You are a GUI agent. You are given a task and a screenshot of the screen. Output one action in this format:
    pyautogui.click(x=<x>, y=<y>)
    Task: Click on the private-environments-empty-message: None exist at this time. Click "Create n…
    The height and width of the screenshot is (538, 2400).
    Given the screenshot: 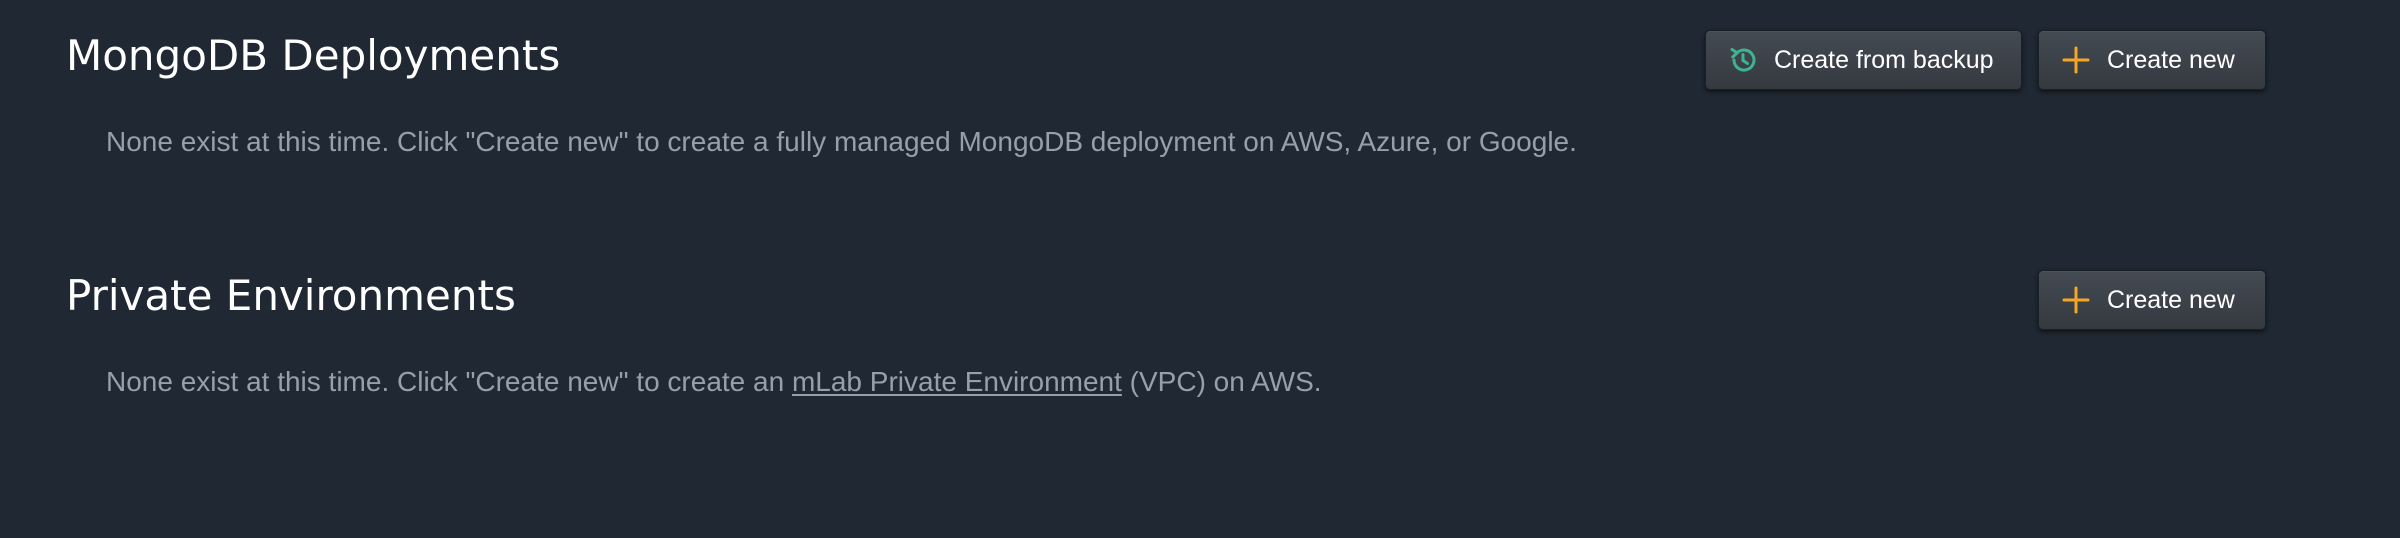 What is the action you would take?
    pyautogui.click(x=714, y=382)
    